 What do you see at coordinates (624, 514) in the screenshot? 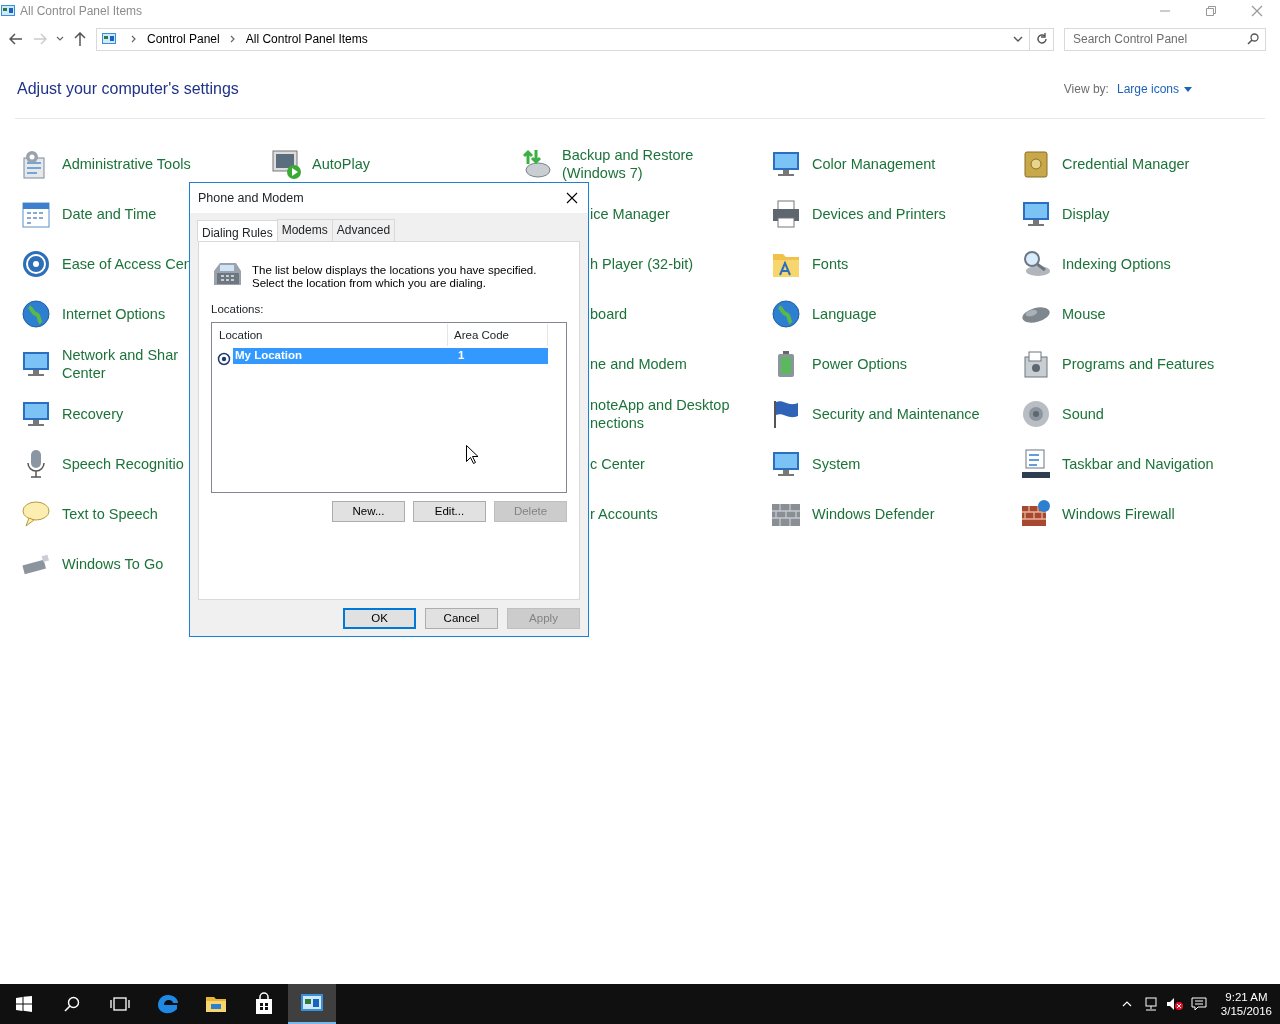
I see `settings-item-link: r Accounts` at bounding box center [624, 514].